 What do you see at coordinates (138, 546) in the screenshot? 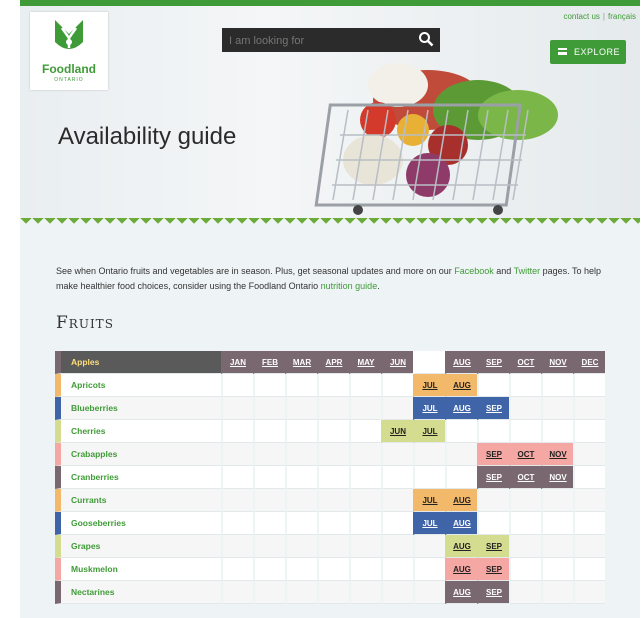
I see `fruit-name: Grapes` at bounding box center [138, 546].